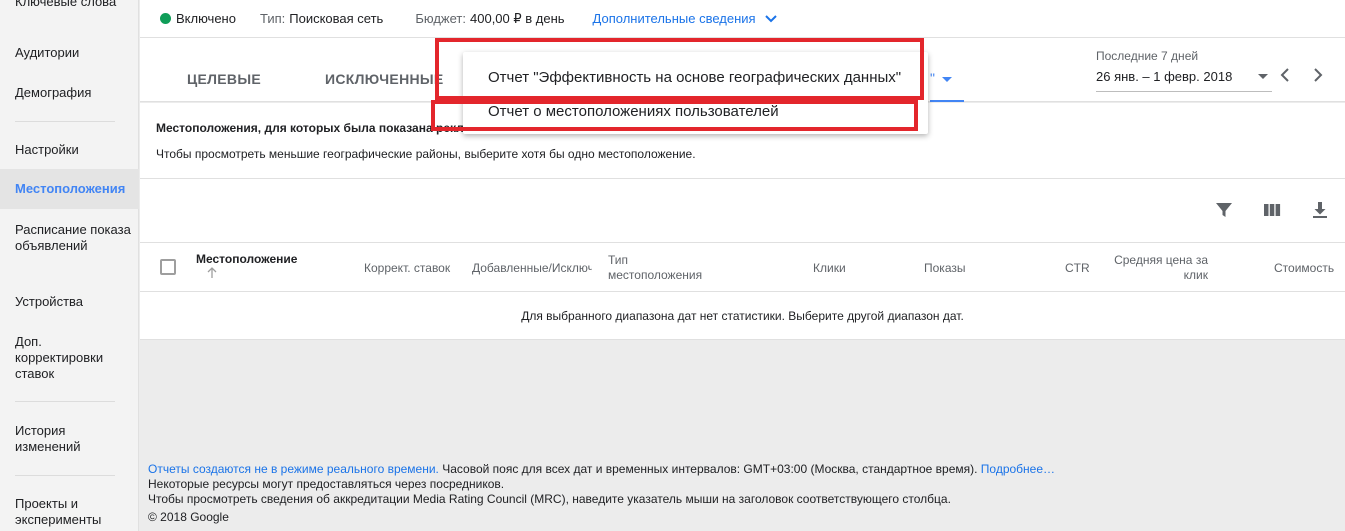 This screenshot has width=1345, height=531. I want to click on campaign-status: Включено, so click(206, 18).